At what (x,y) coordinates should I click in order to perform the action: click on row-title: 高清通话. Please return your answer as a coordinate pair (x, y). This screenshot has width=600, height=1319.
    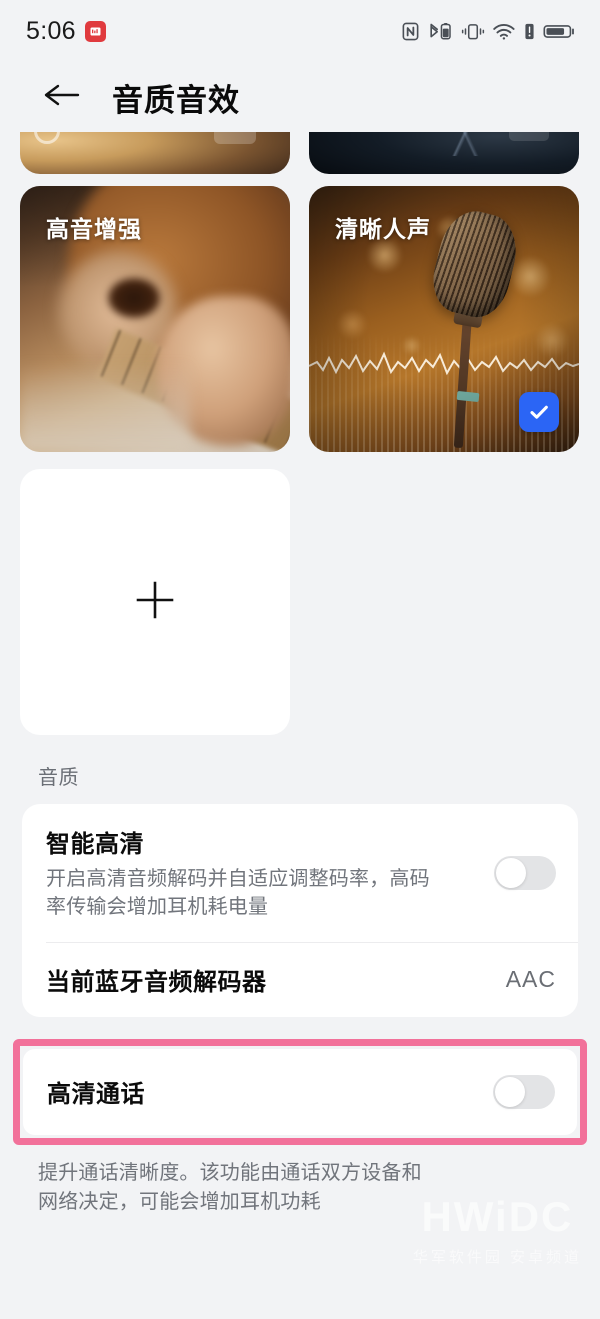
    Looking at the image, I should click on (96, 1095).